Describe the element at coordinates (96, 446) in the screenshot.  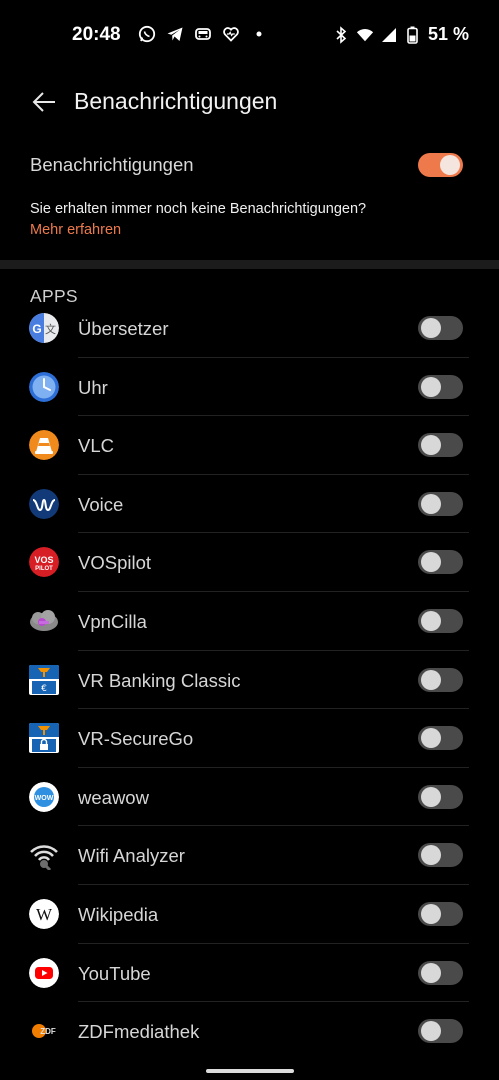
I see `app-name: VLC` at that location.